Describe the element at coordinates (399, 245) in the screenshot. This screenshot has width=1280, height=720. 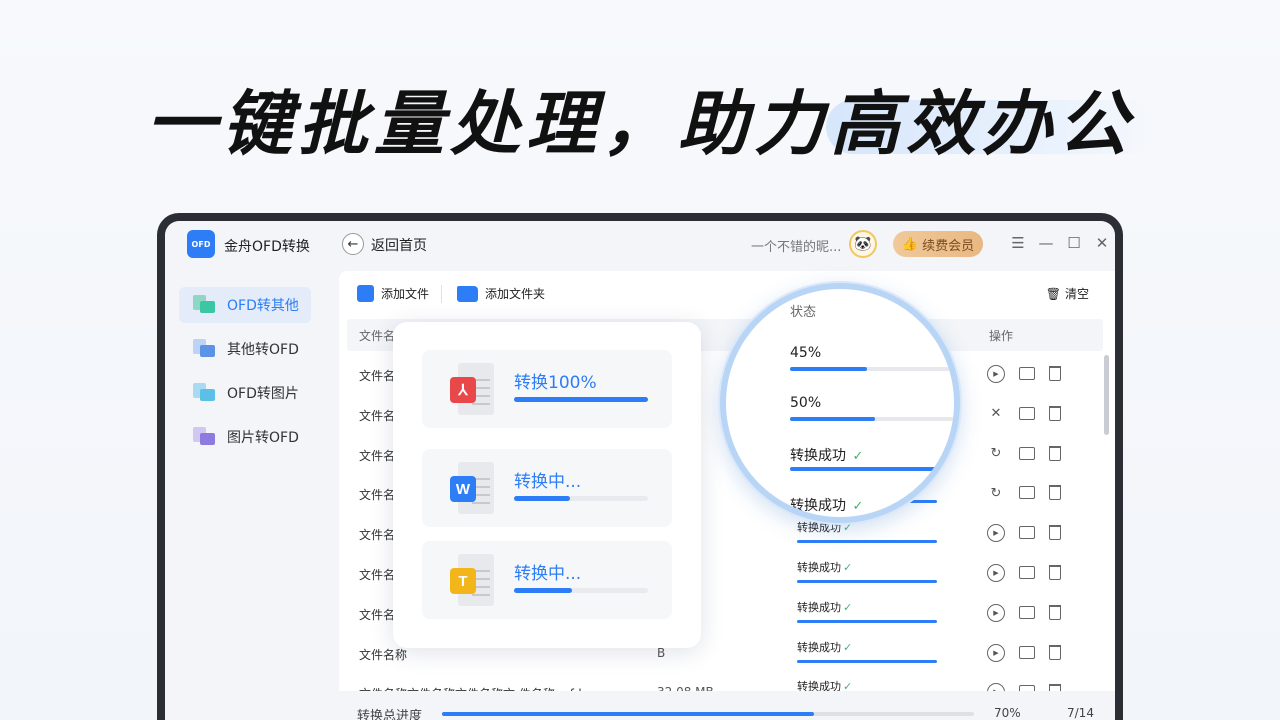
I see `back-home-link: 返回首页` at that location.